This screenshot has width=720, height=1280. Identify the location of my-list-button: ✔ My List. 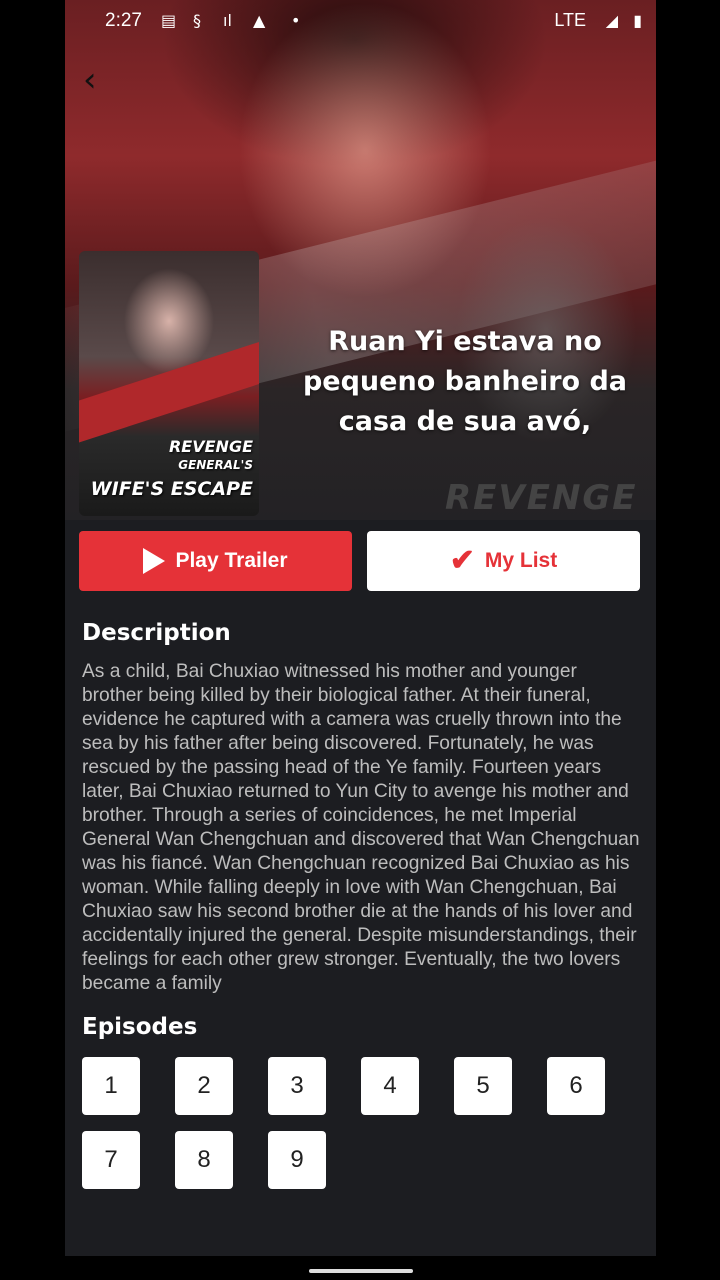
(503, 561).